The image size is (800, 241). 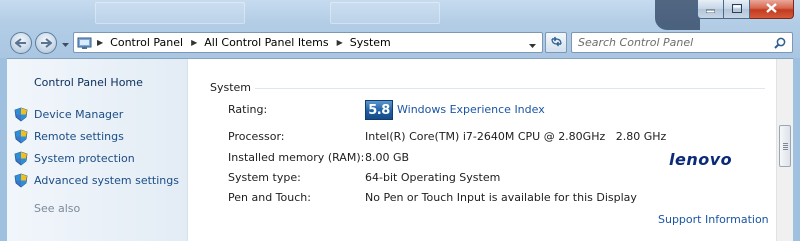 I want to click on sidebar-item-label: Device Manager, so click(x=79, y=114).